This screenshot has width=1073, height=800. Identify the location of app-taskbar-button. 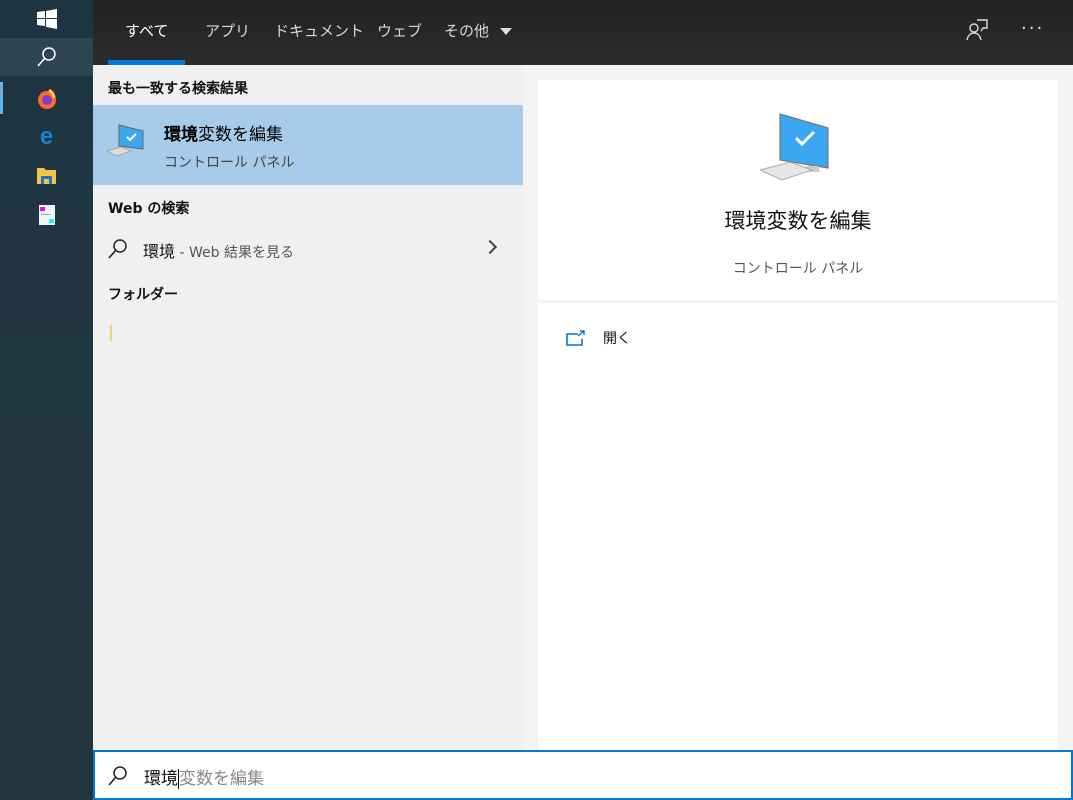
(46, 215).